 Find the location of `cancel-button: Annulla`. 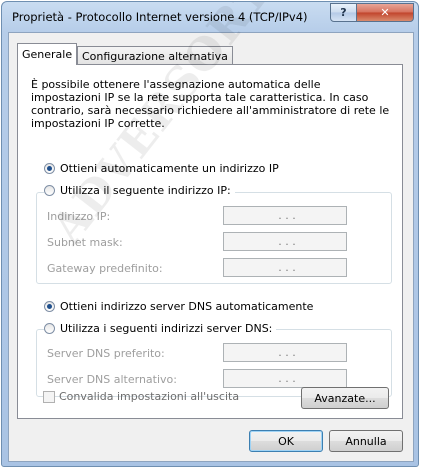

cancel-button: Annulla is located at coordinates (366, 441).